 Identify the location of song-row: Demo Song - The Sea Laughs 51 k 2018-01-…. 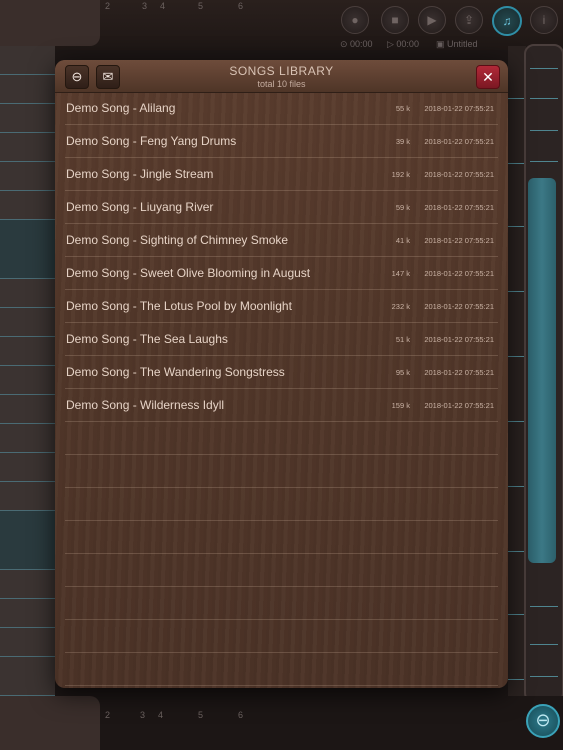
(281, 339).